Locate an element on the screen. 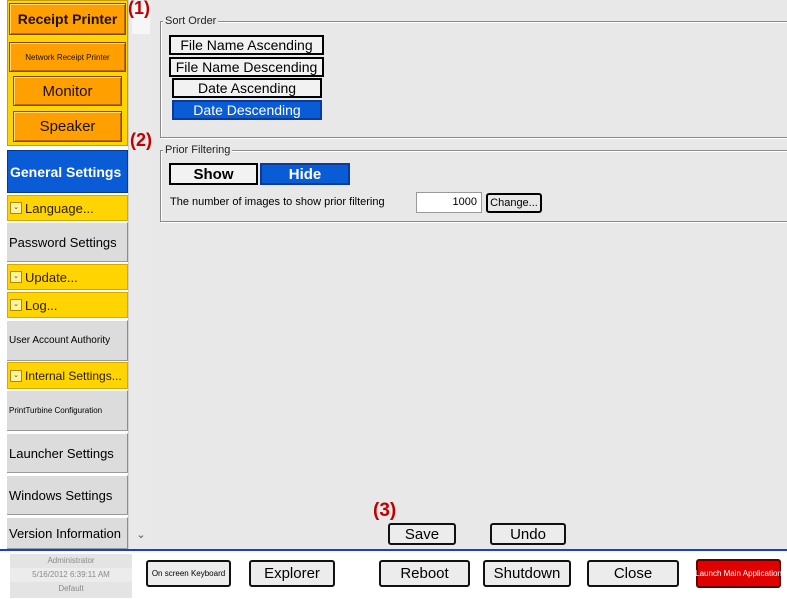 The width and height of the screenshot is (787, 599). sort-file-name-ascending-option: File Name Ascending is located at coordinates (246, 45).